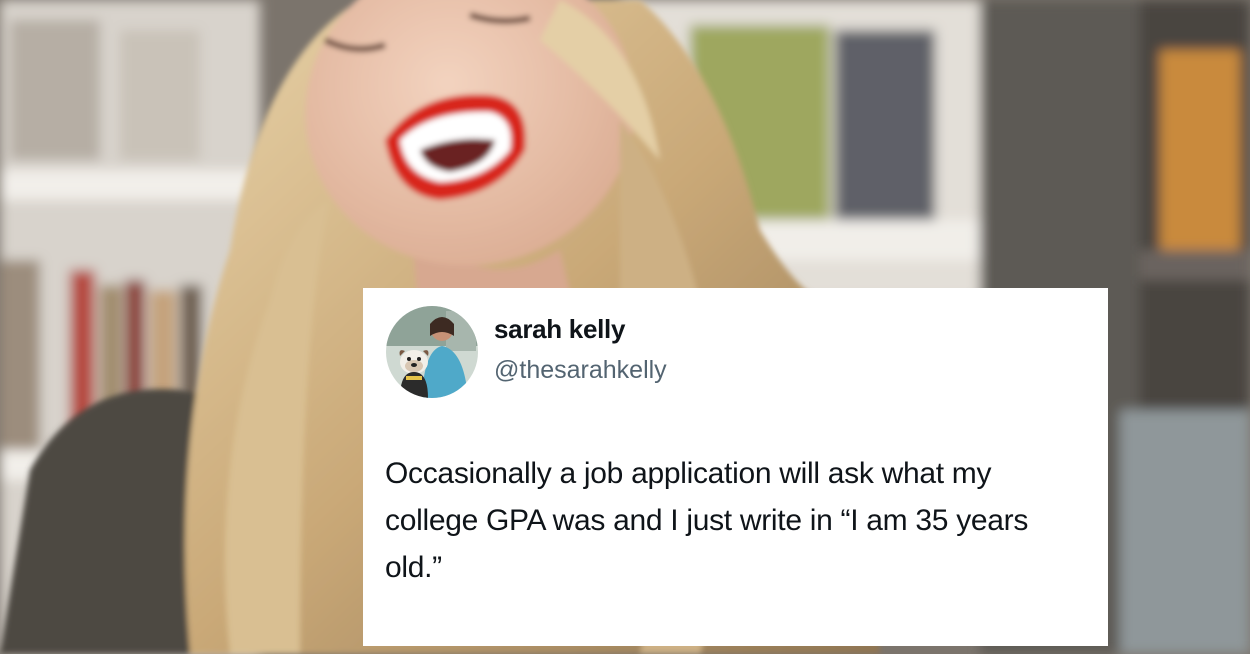 Image resolution: width=1250 pixels, height=654 pixels. Describe the element at coordinates (432, 352) in the screenshot. I see `profile-photo-with-dog-icon` at that location.